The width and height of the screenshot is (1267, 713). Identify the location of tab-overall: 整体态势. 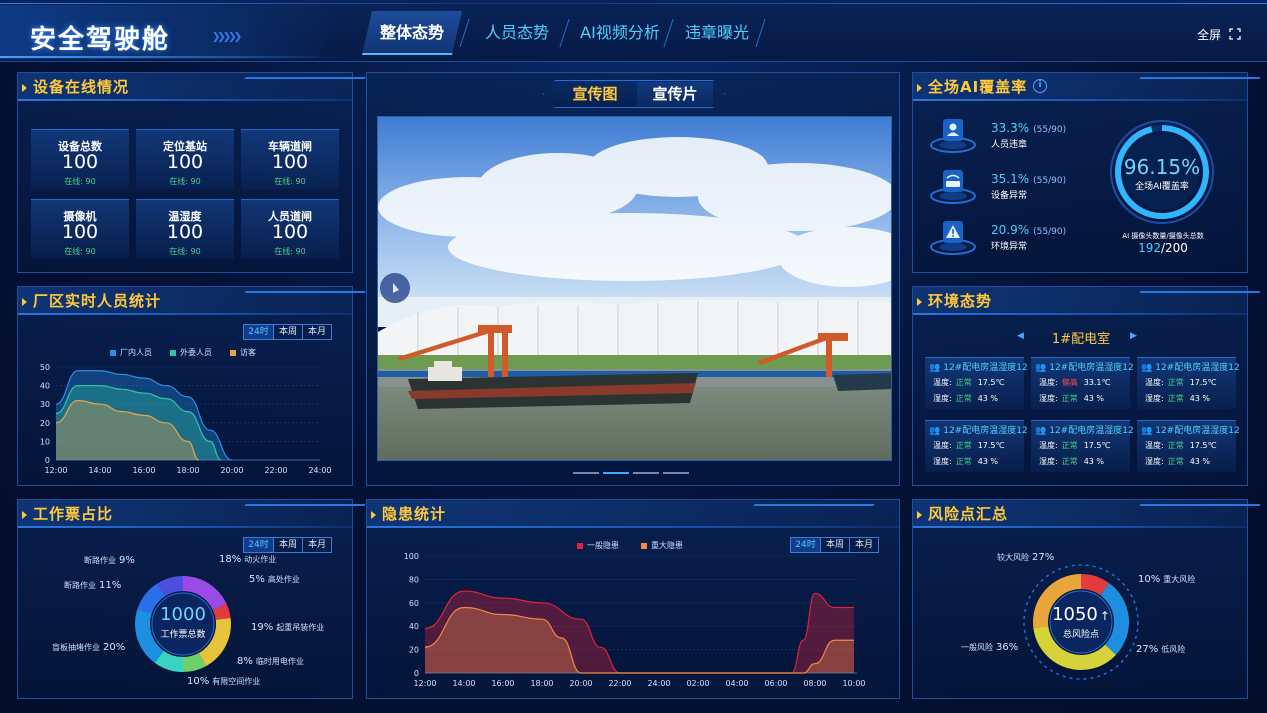
(412, 33).